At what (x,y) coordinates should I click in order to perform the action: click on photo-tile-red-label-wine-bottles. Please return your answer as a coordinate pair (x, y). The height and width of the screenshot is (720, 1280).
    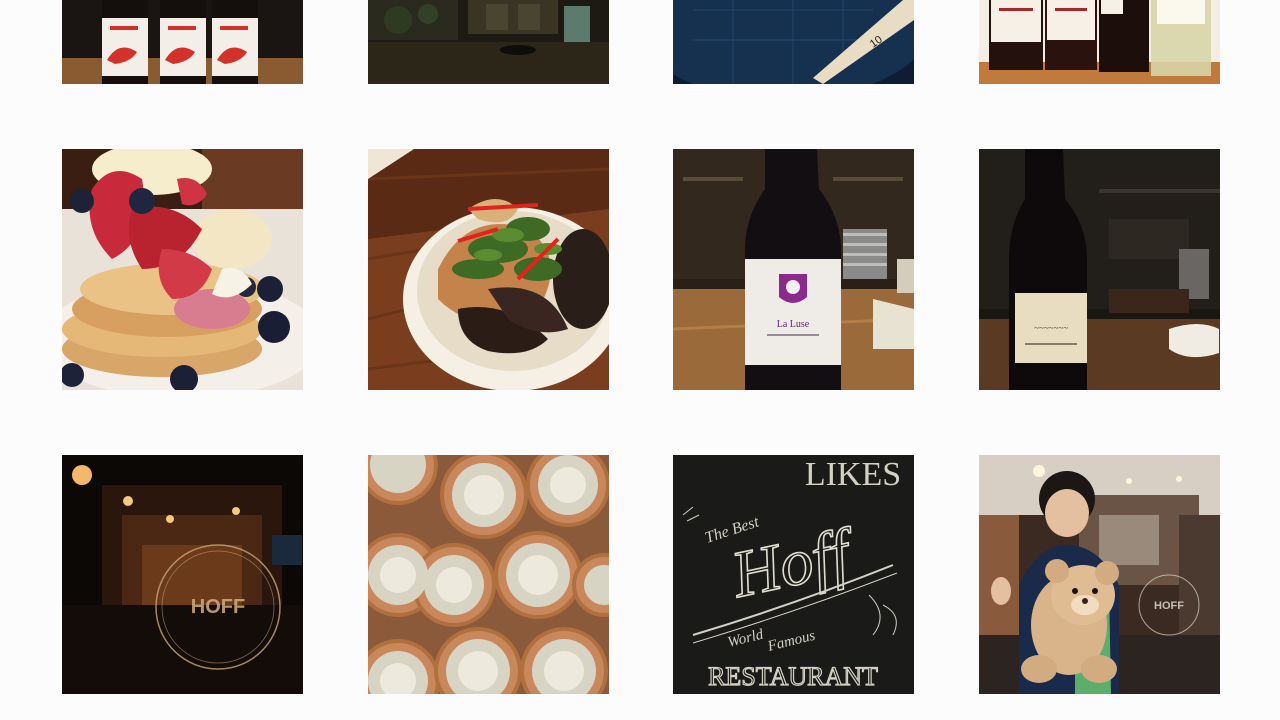
    Looking at the image, I should click on (182, 42).